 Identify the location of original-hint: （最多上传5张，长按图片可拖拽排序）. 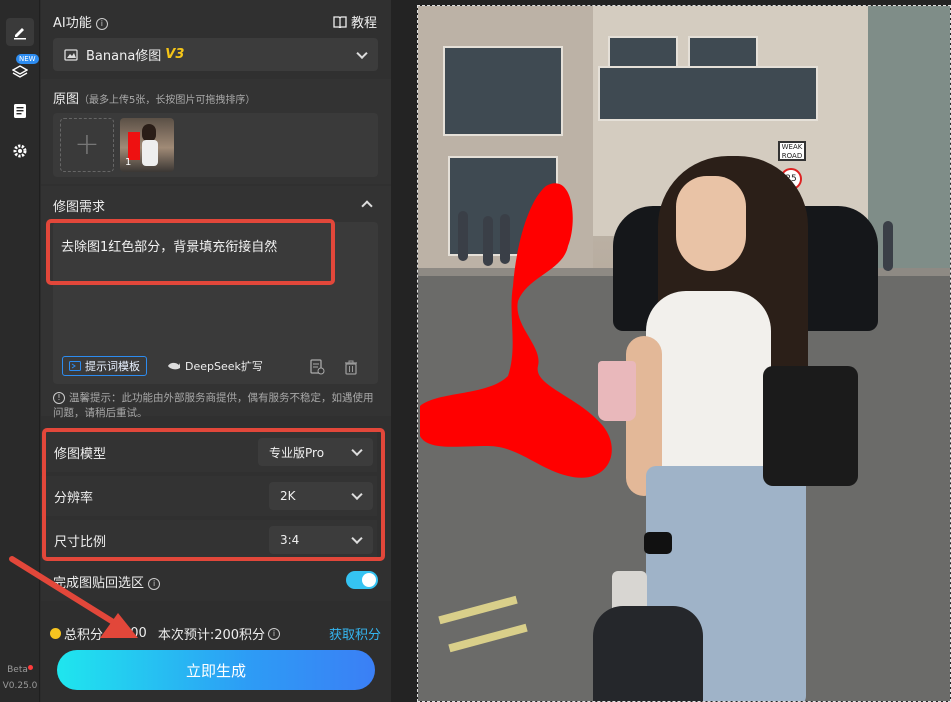
(167, 100).